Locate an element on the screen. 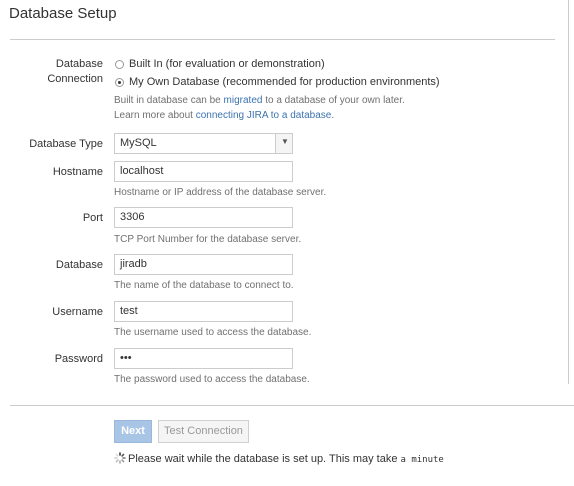 The image size is (574, 486). radio-own-database is located at coordinates (119, 82).